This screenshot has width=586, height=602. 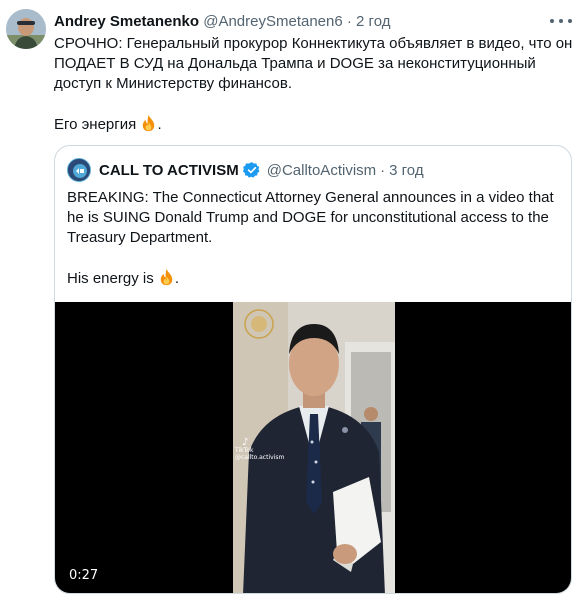 What do you see at coordinates (272, 21) in the screenshot?
I see `author-handle: @AndreySmetanen6` at bounding box center [272, 21].